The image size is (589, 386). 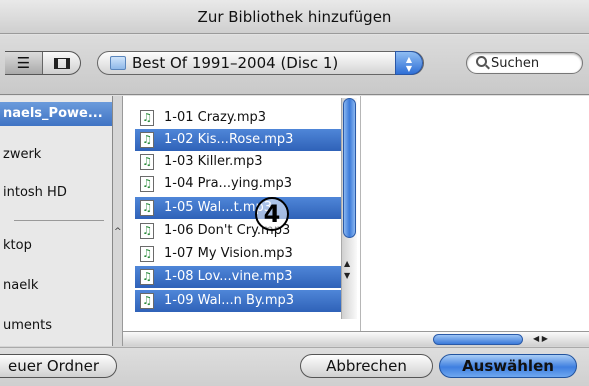 What do you see at coordinates (228, 253) in the screenshot?
I see `file-name: 1-07 My Vision.mp3` at bounding box center [228, 253].